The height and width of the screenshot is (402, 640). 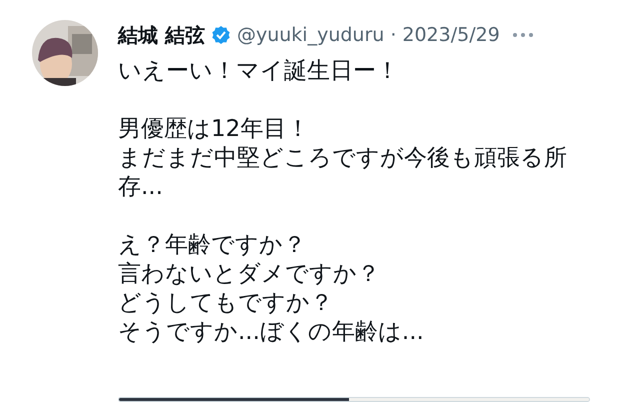 I want to click on author-name: 結城 結弦, so click(x=161, y=35).